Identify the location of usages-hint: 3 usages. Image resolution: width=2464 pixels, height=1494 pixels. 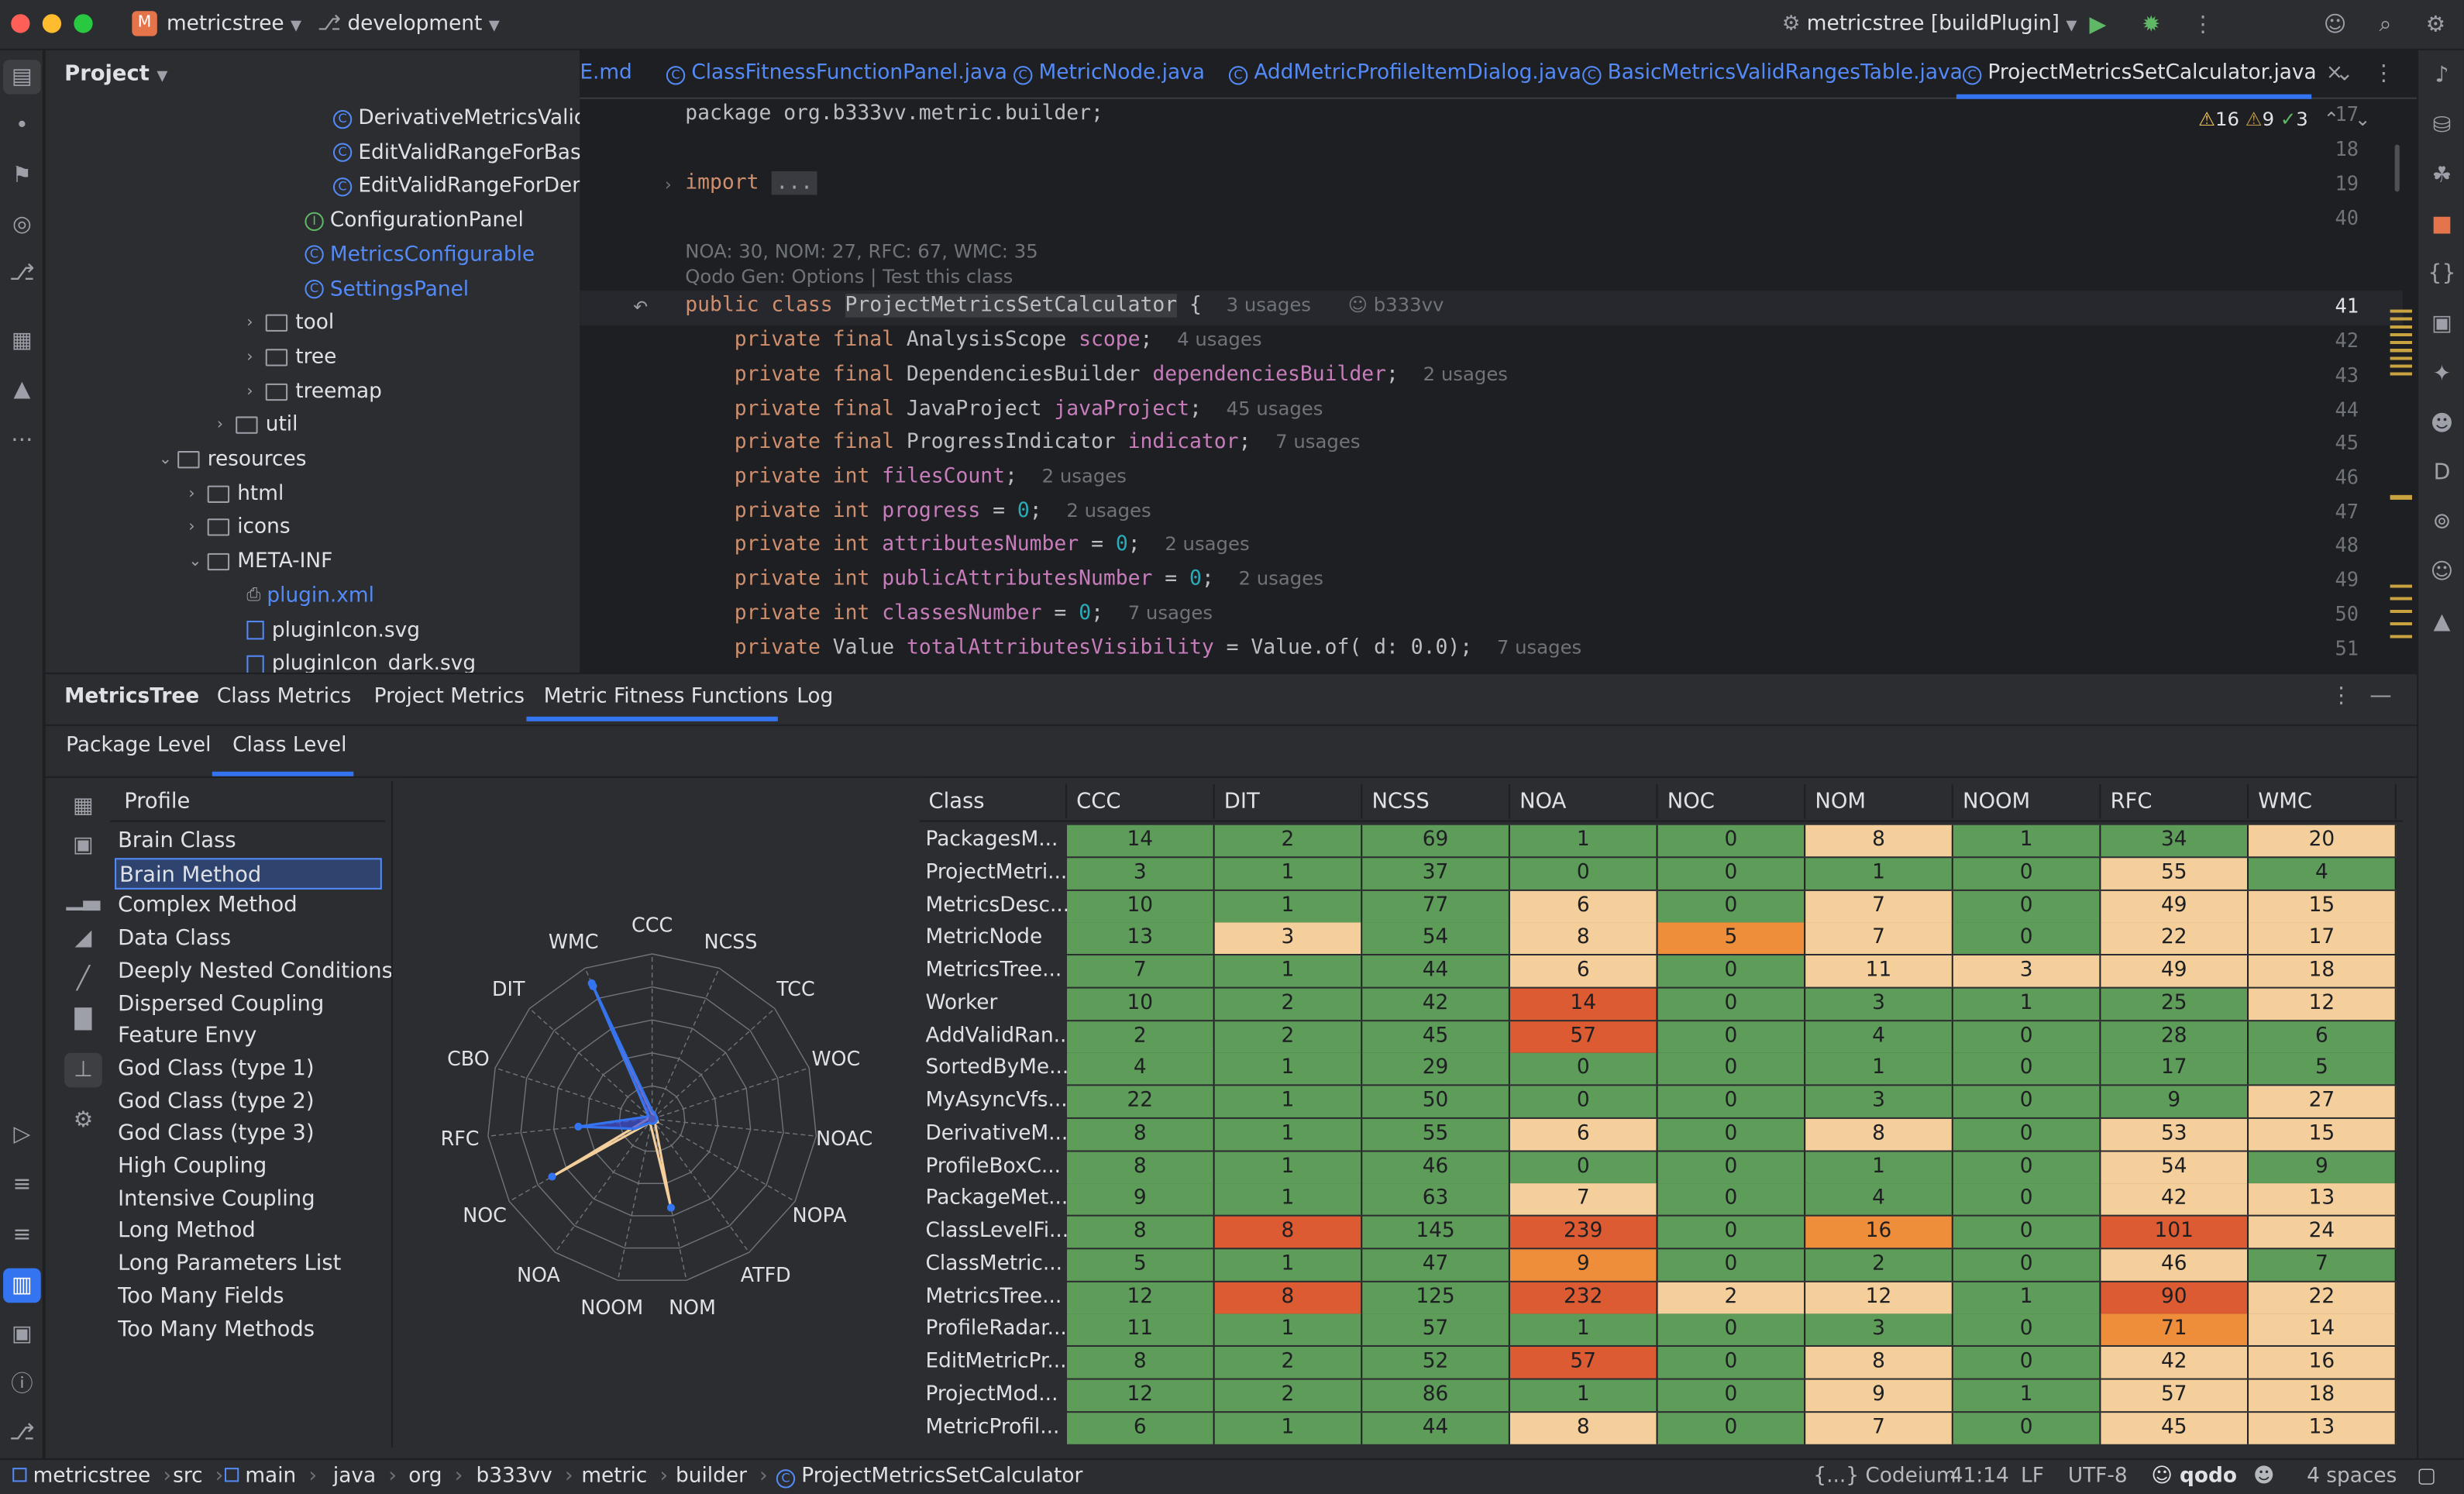
(1269, 305).